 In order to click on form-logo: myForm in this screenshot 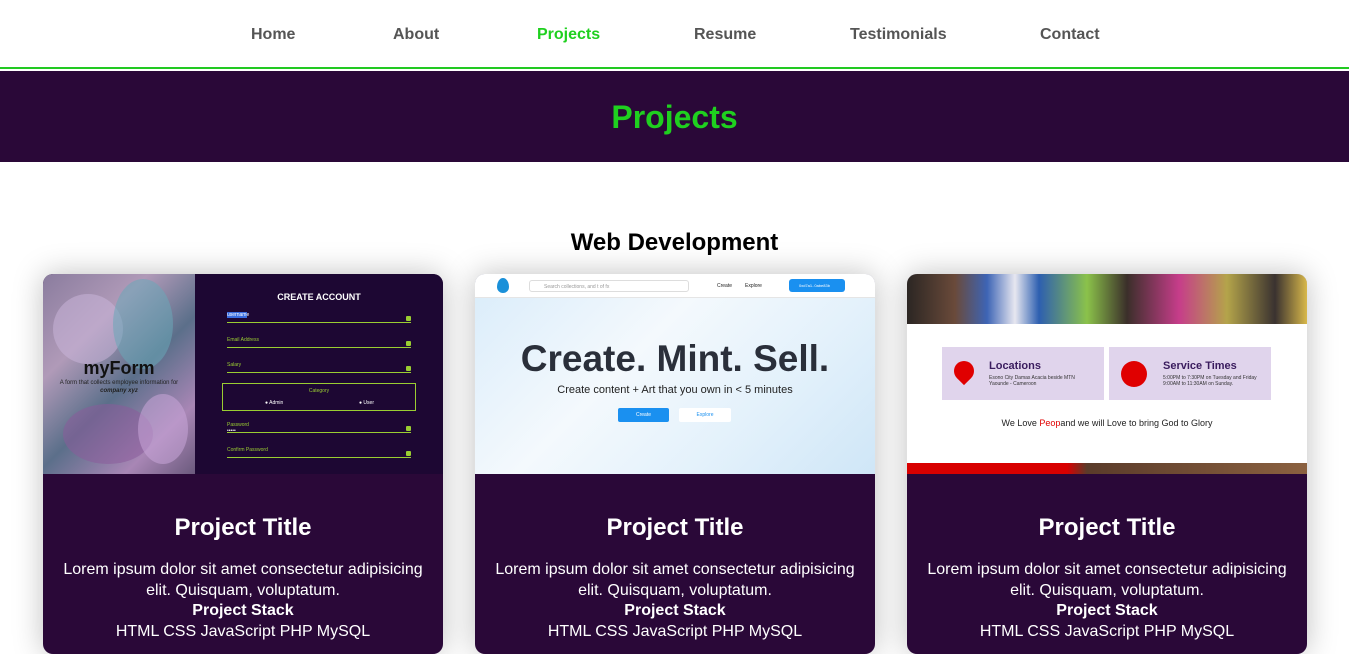, I will do `click(119, 368)`.